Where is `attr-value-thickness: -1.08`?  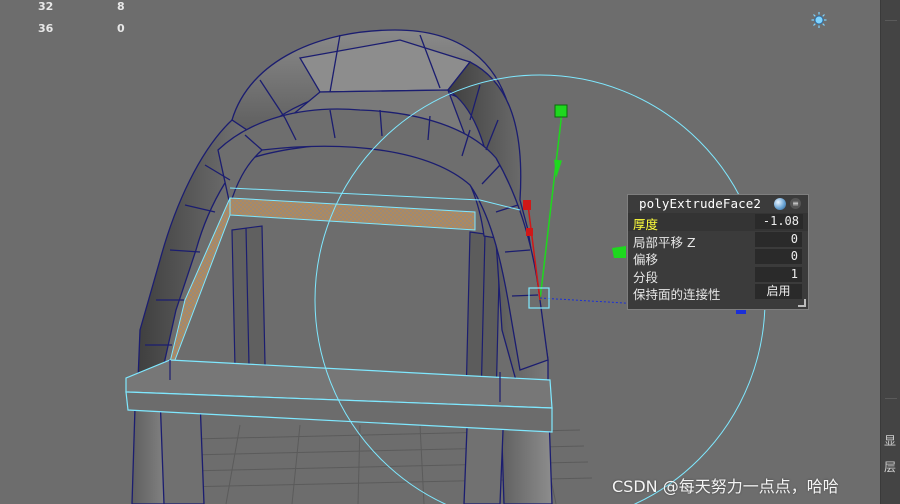
attr-value-thickness: -1.08 is located at coordinates (779, 221).